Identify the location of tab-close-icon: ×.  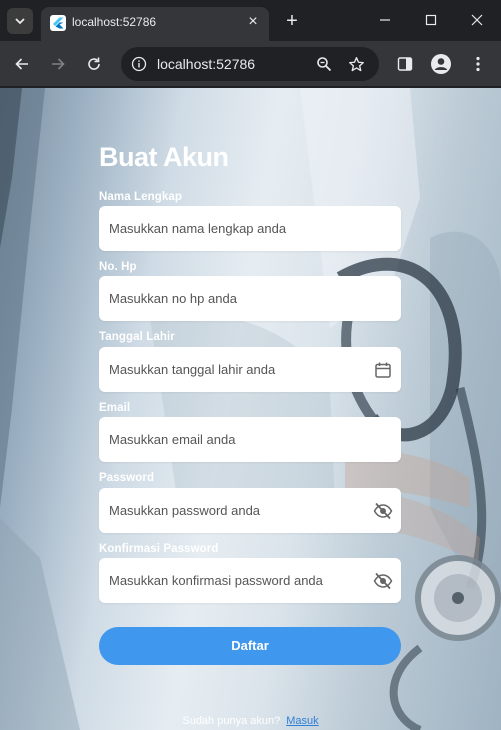
(253, 22).